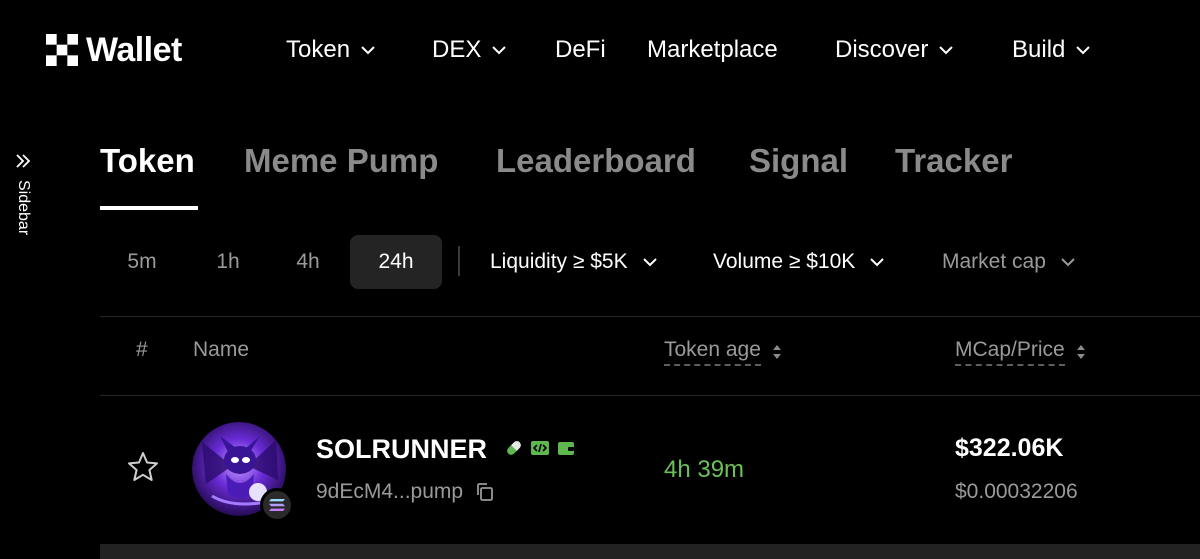 The height and width of the screenshot is (559, 1200). What do you see at coordinates (1016, 491) in the screenshot?
I see `price-value: $0.00032206` at bounding box center [1016, 491].